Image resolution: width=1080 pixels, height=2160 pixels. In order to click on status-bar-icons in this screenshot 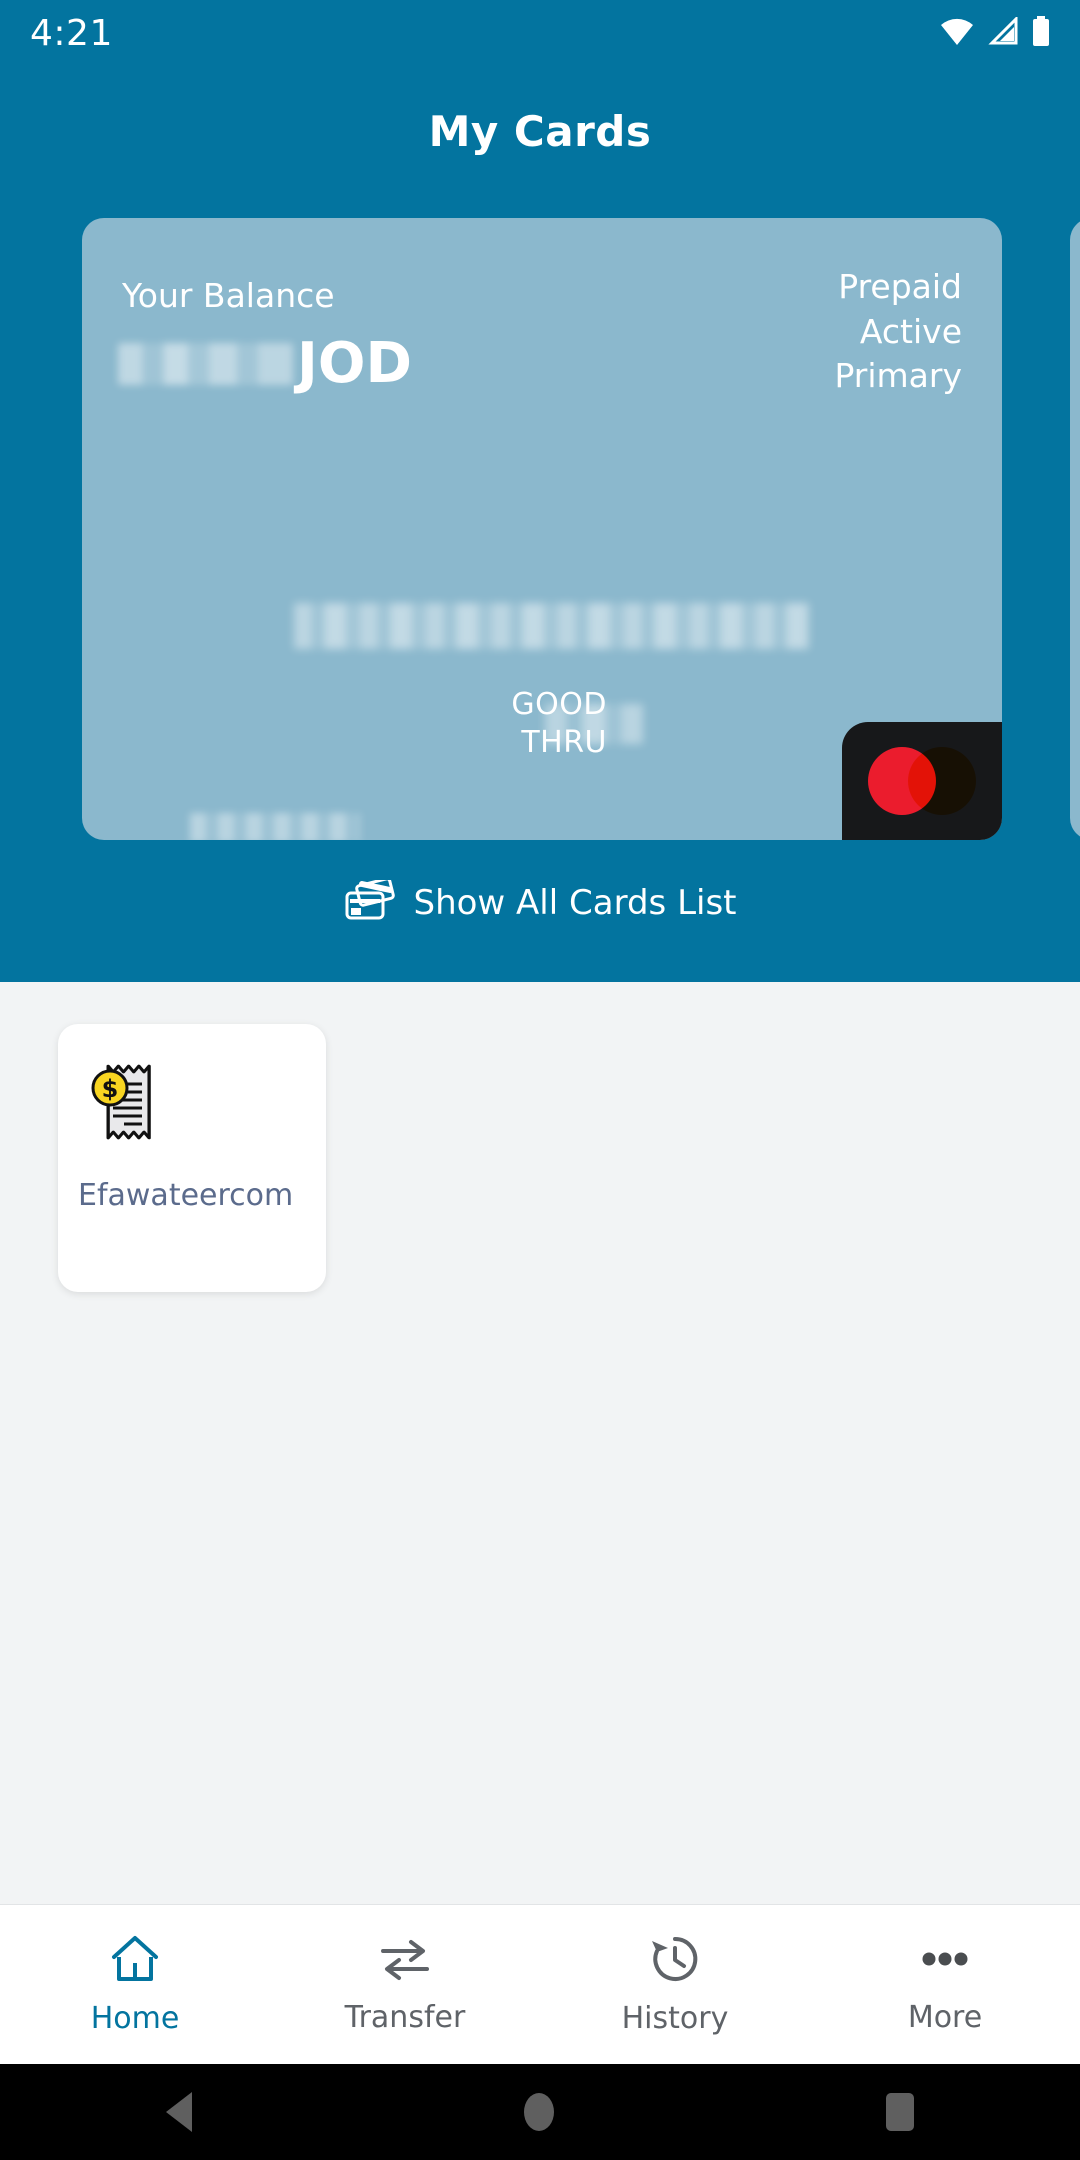, I will do `click(995, 32)`.